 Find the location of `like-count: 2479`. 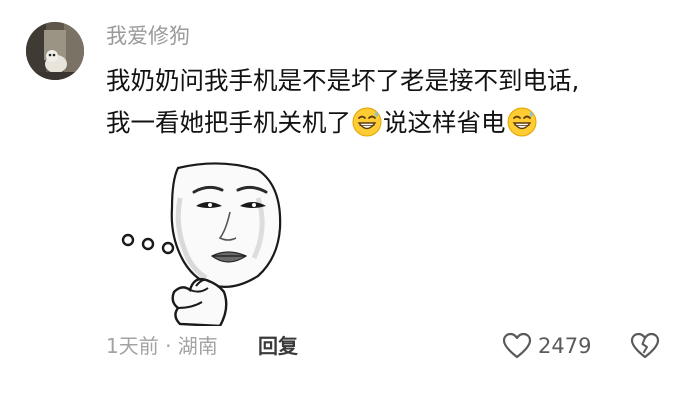

like-count: 2479 is located at coordinates (565, 346).